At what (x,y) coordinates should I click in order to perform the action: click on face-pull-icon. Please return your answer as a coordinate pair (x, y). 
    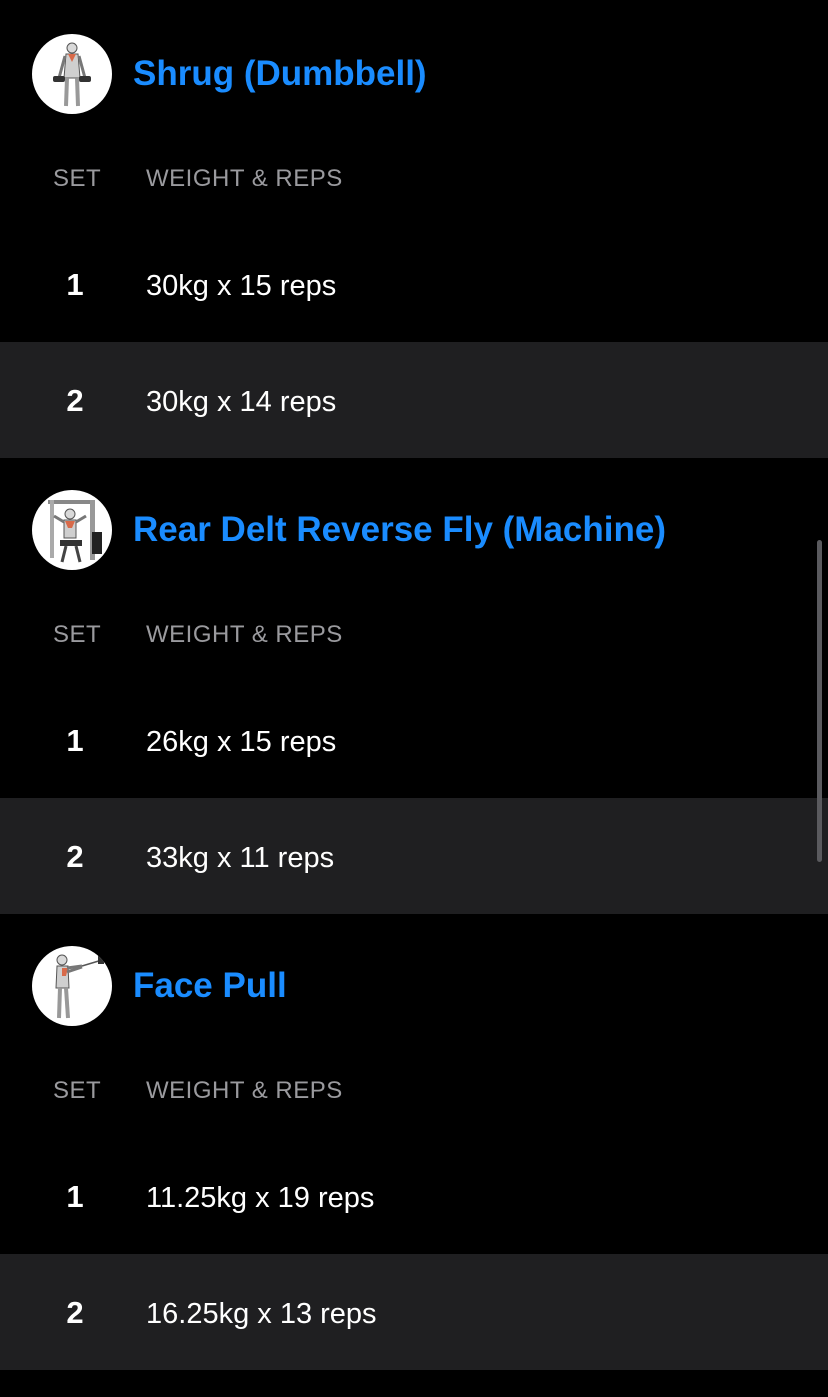
    Looking at the image, I should click on (72, 986).